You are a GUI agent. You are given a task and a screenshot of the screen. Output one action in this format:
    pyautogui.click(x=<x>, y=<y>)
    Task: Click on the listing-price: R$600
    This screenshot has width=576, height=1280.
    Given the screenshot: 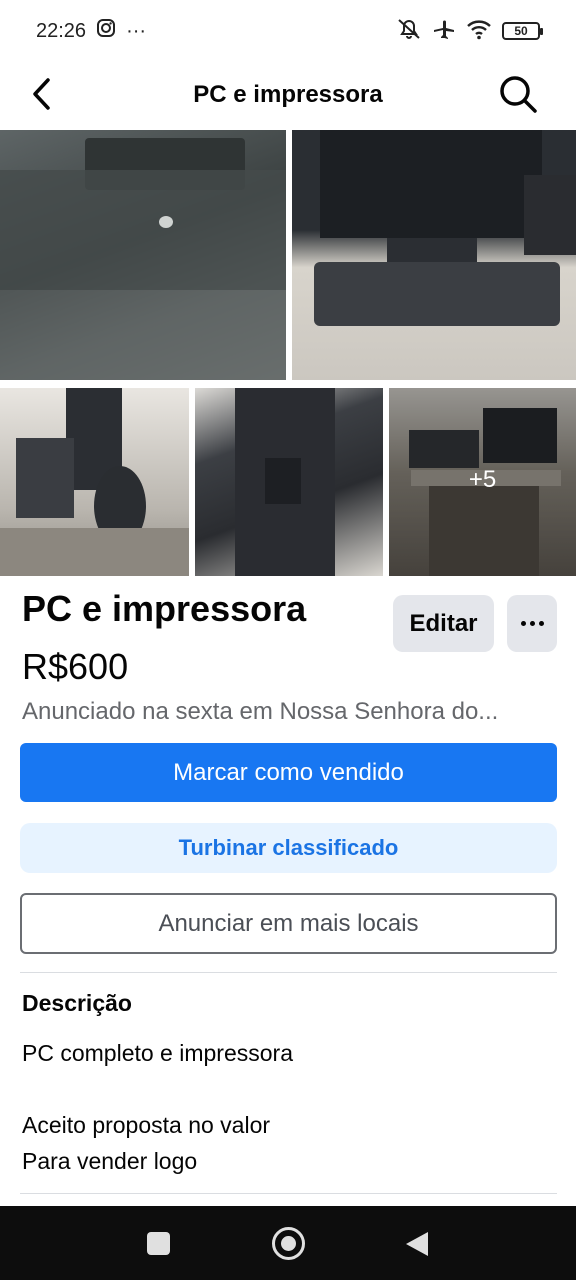 What is the action you would take?
    pyautogui.click(x=75, y=666)
    